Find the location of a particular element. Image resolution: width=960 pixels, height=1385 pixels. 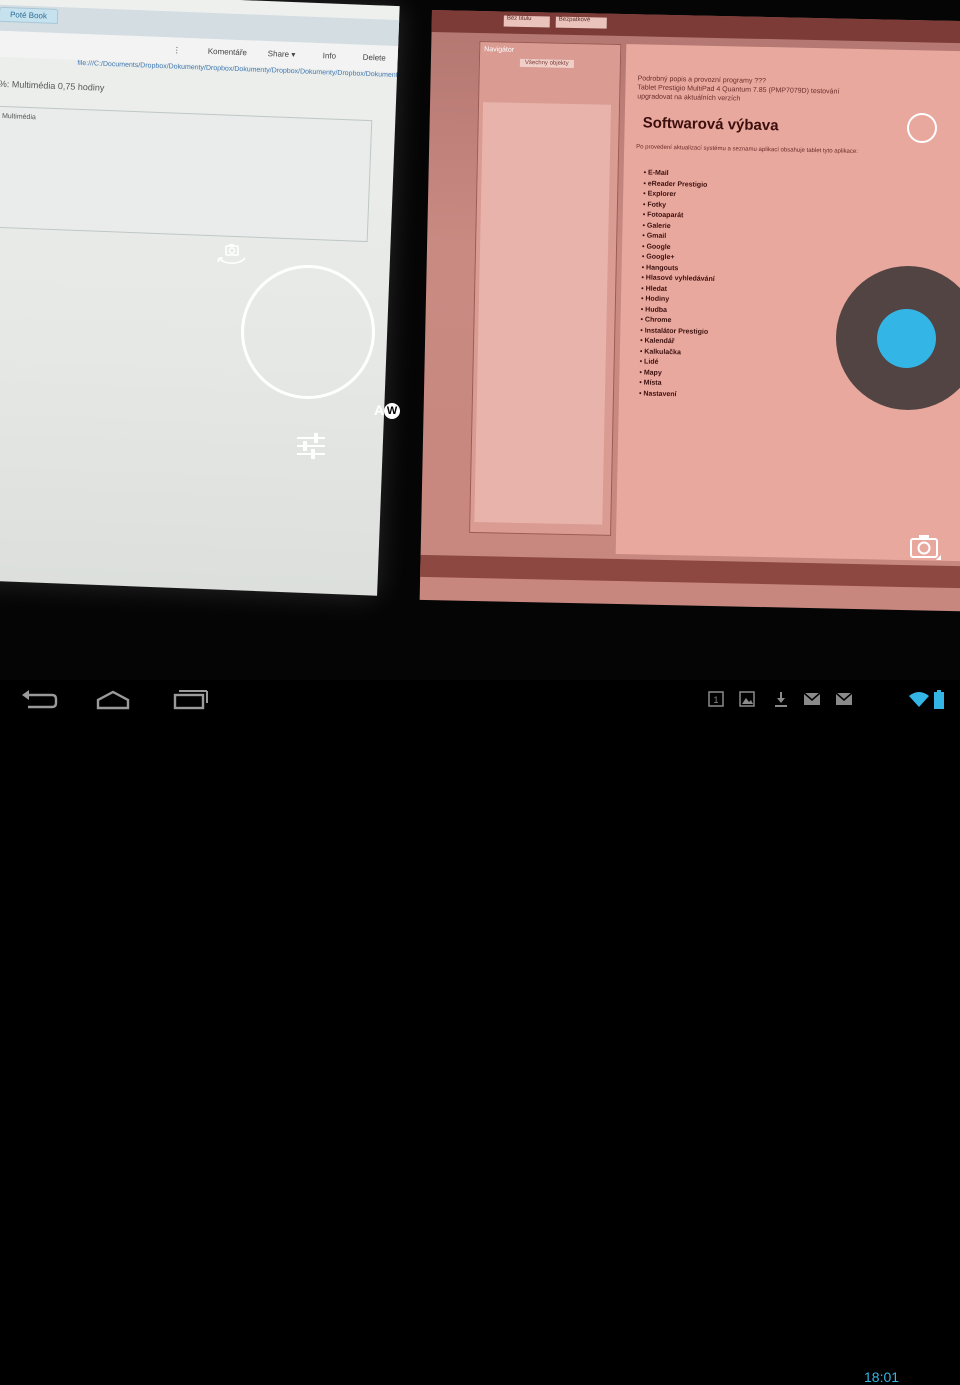

image-icon is located at coordinates (747, 699).